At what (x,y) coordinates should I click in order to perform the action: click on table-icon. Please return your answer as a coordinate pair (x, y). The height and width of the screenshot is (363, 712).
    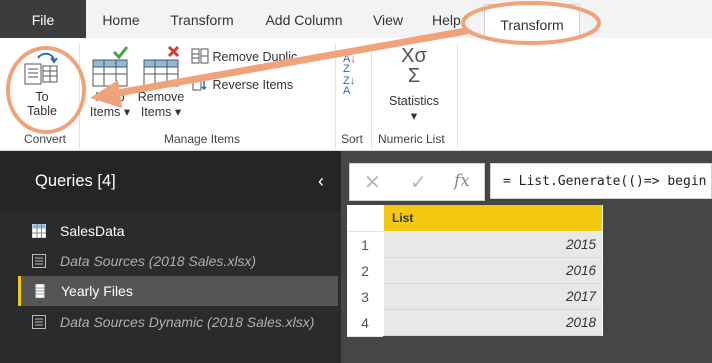
    Looking at the image, I should click on (39, 231).